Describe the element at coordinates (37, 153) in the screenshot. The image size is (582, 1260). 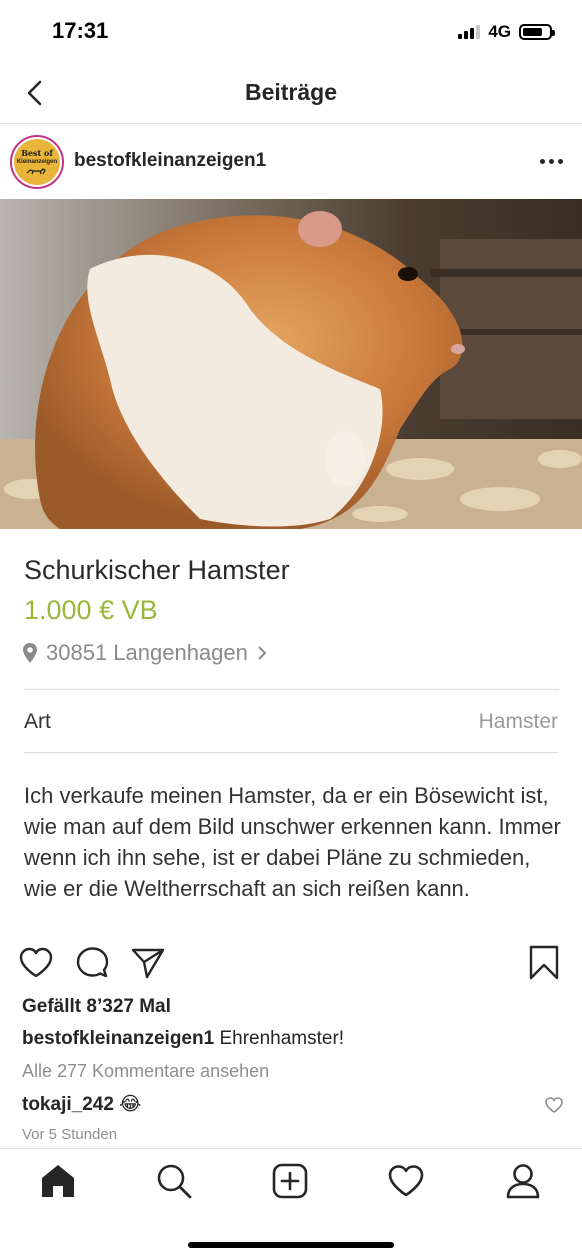
I see `avatar-logo-line1: Best of` at that location.